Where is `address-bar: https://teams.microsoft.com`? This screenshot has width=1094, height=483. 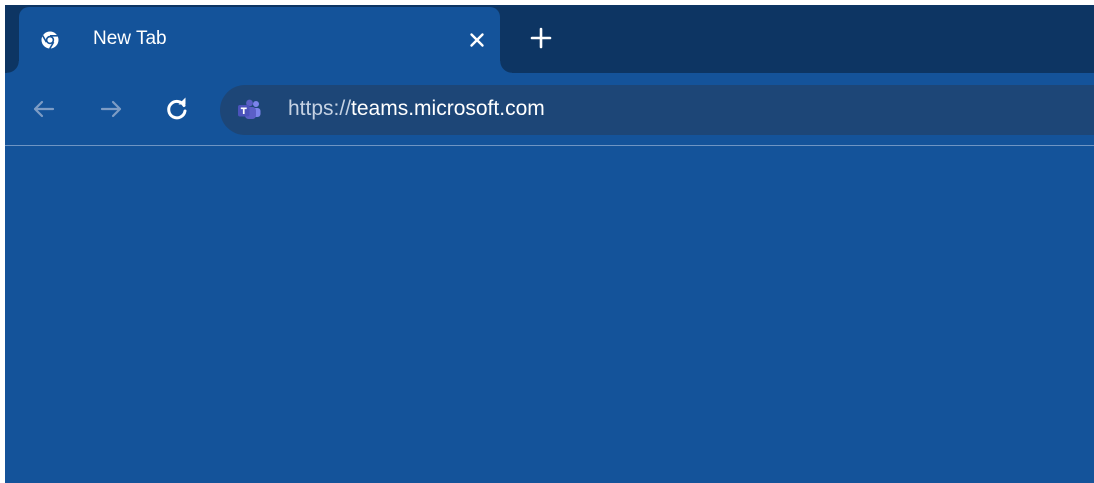 address-bar: https://teams.microsoft.com is located at coordinates (657, 110).